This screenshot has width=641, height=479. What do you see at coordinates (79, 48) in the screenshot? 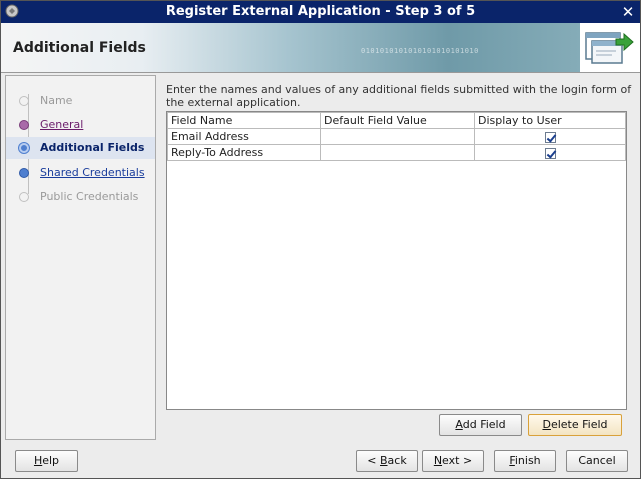
I see `page-title: Additional Fields` at bounding box center [79, 48].